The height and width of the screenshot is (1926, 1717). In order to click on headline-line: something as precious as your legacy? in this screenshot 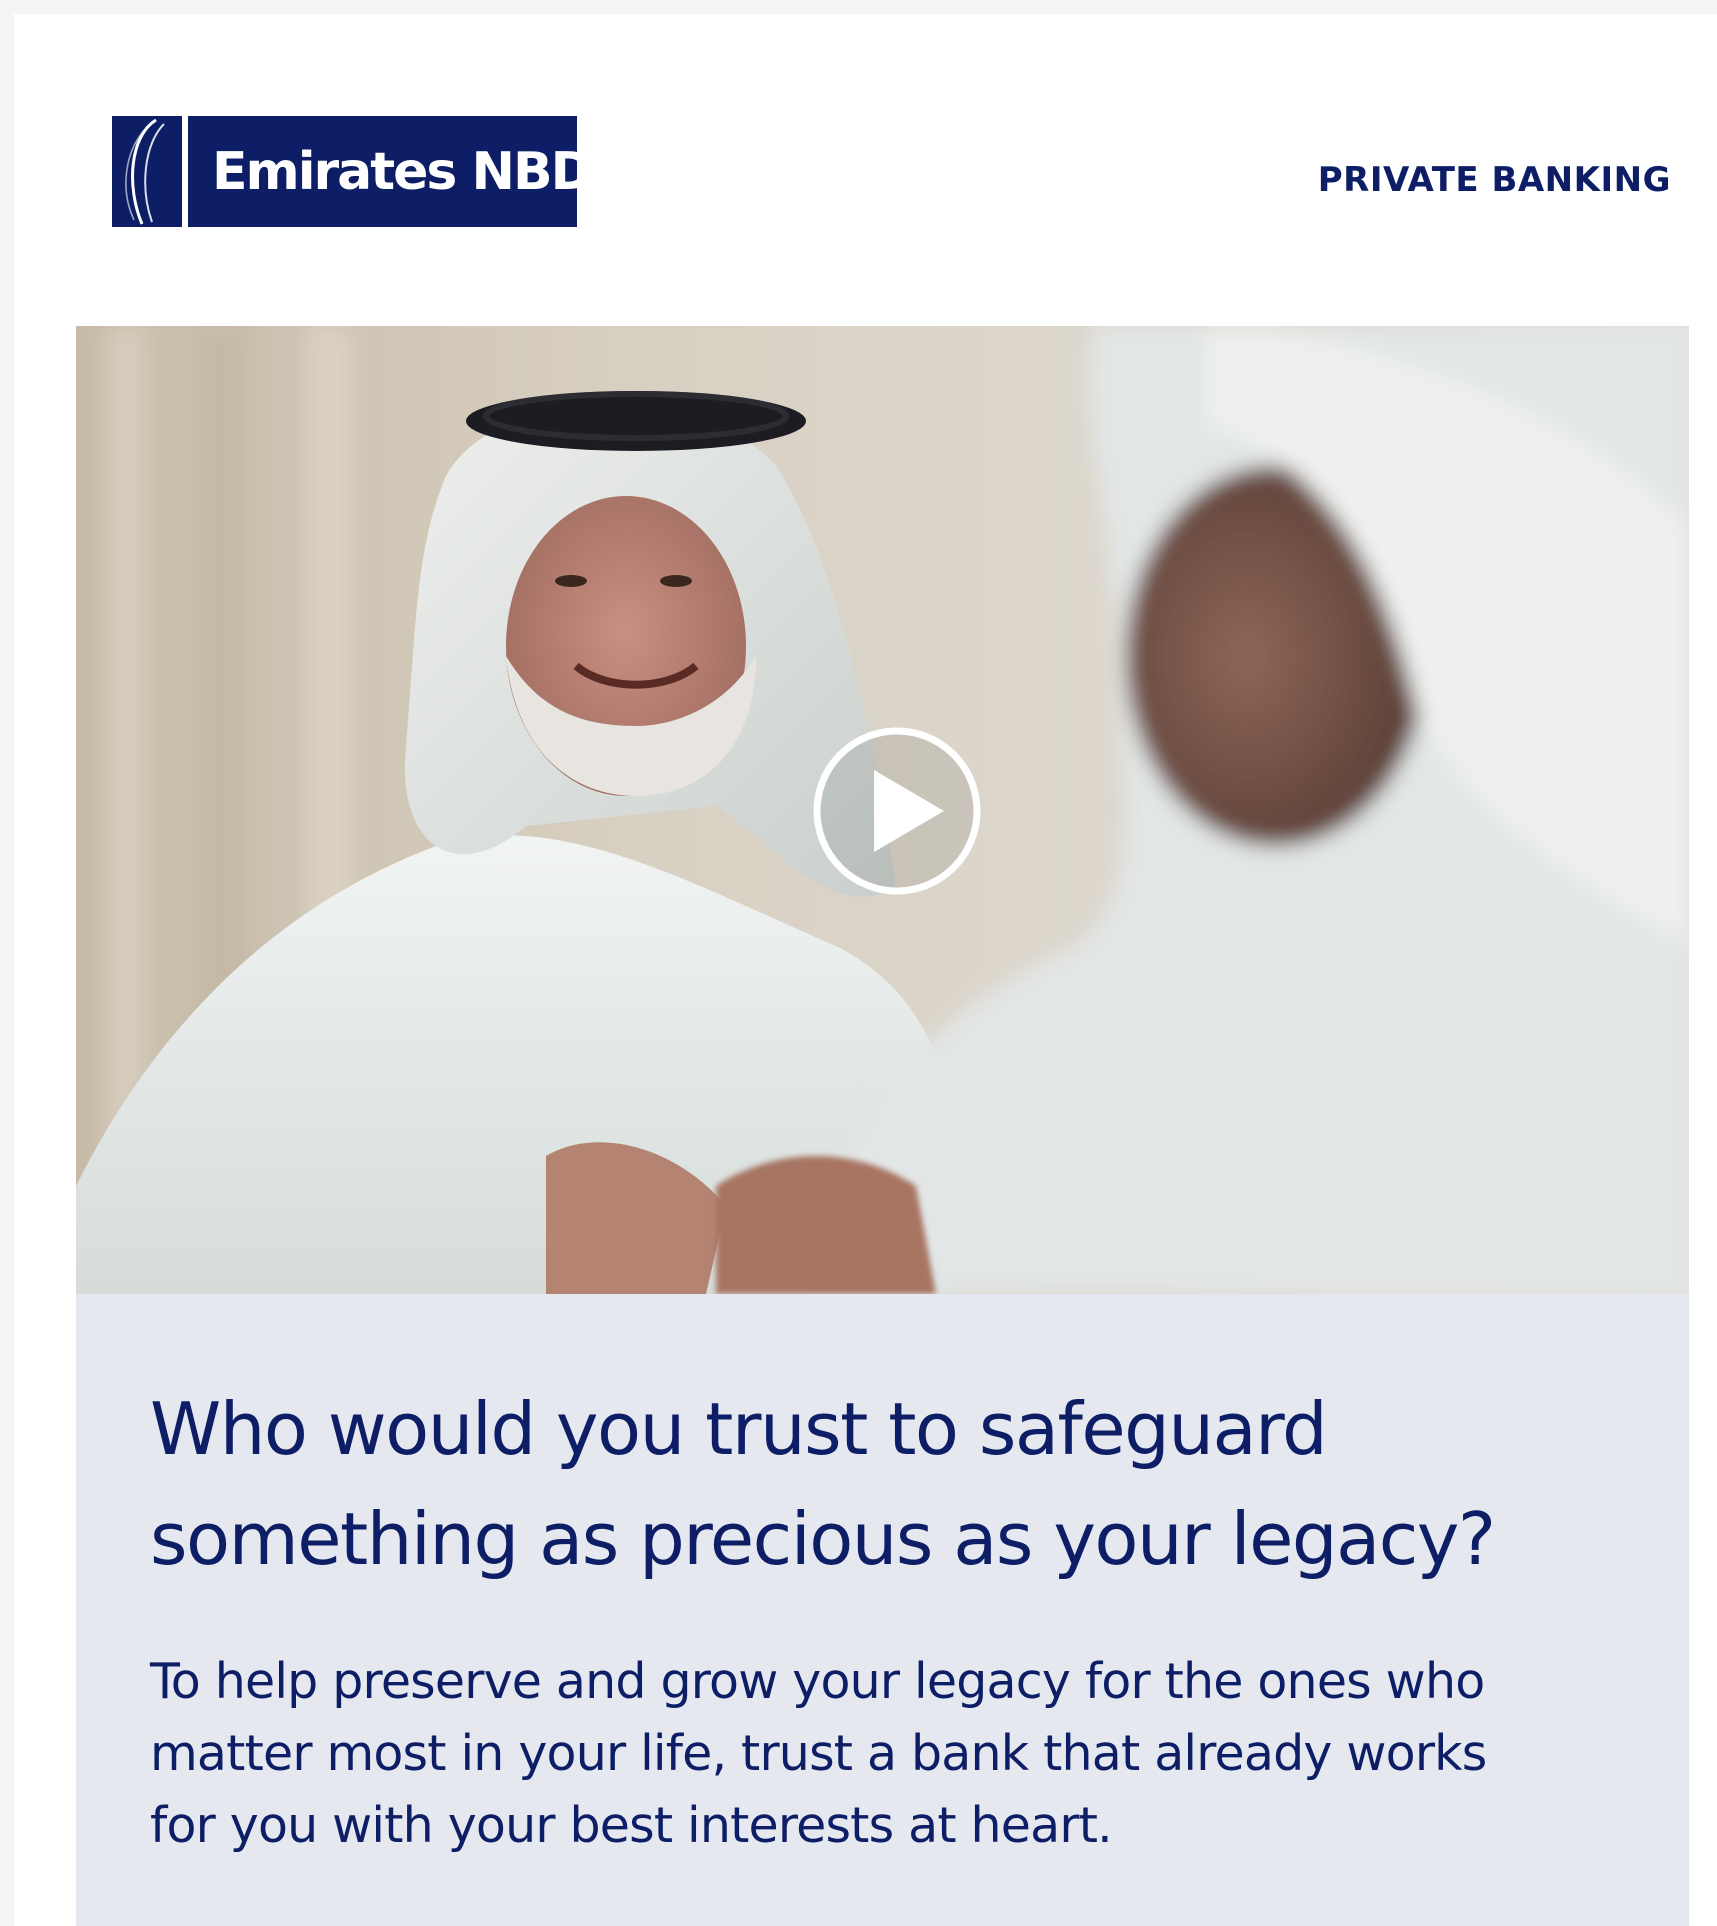, I will do `click(823, 1539)`.